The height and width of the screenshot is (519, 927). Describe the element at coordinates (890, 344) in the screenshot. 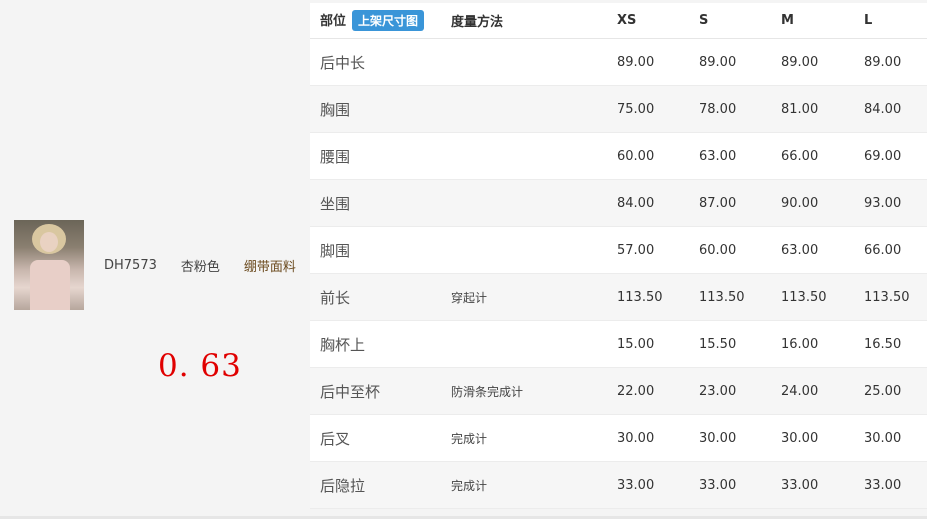

I see `cell-size-l: 16.50` at that location.